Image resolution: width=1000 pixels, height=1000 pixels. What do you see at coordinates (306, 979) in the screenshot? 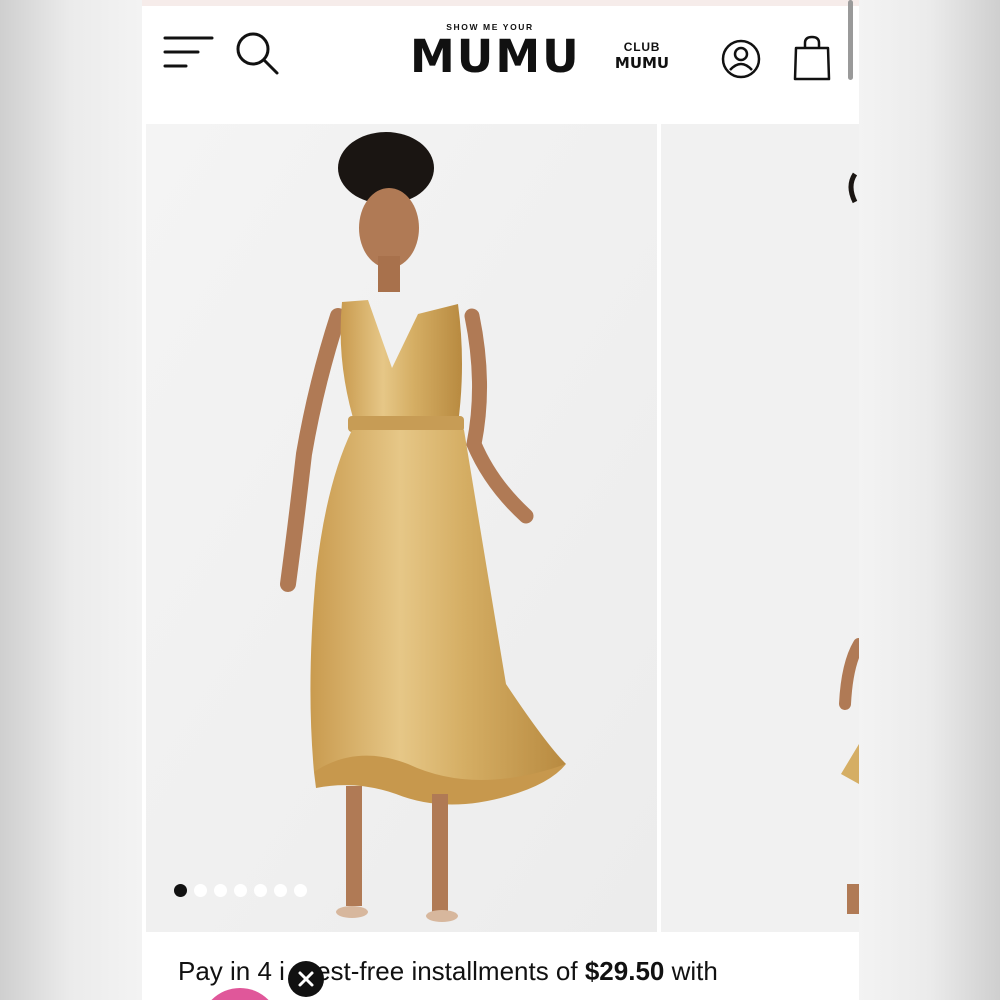
I see `close-icon` at bounding box center [306, 979].